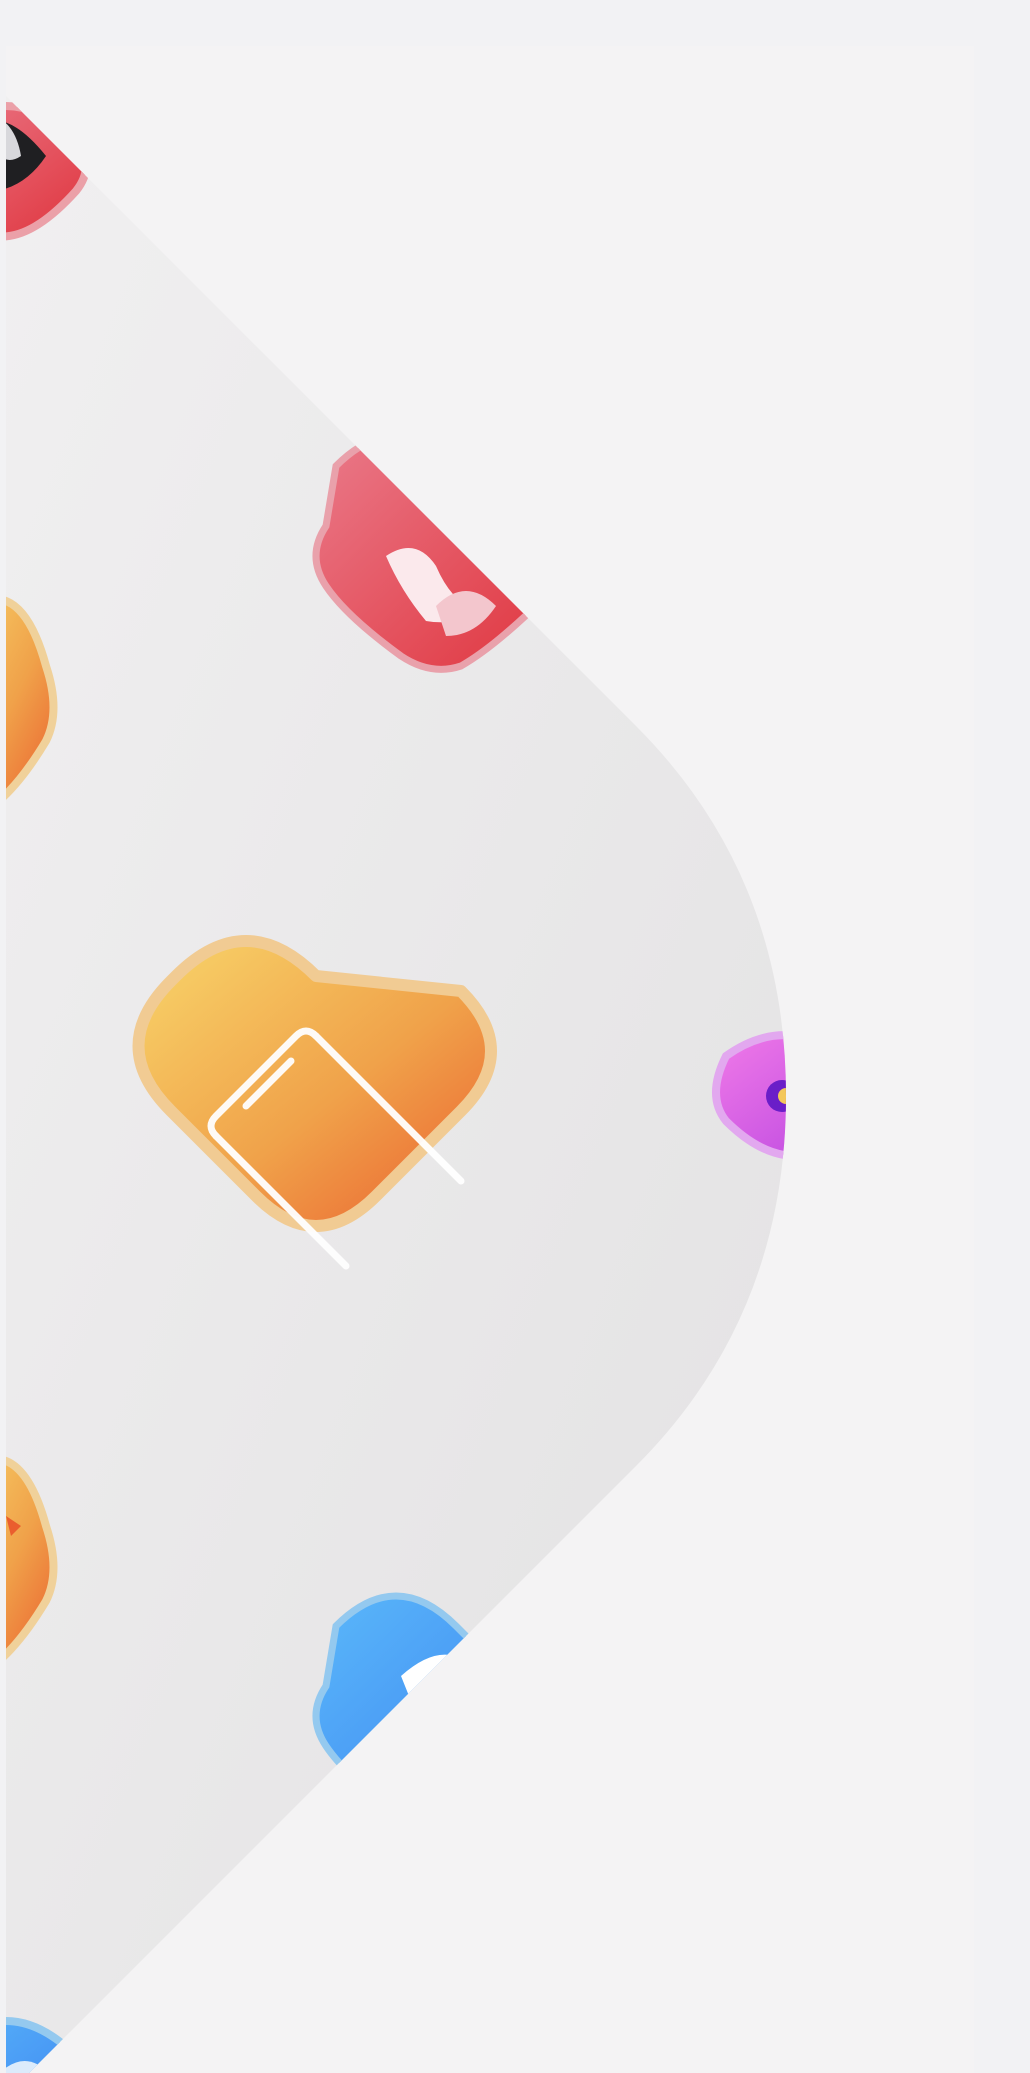 This screenshot has height=2073, width=1030. Describe the element at coordinates (749, 1095) in the screenshot. I see `camera-icon` at that location.